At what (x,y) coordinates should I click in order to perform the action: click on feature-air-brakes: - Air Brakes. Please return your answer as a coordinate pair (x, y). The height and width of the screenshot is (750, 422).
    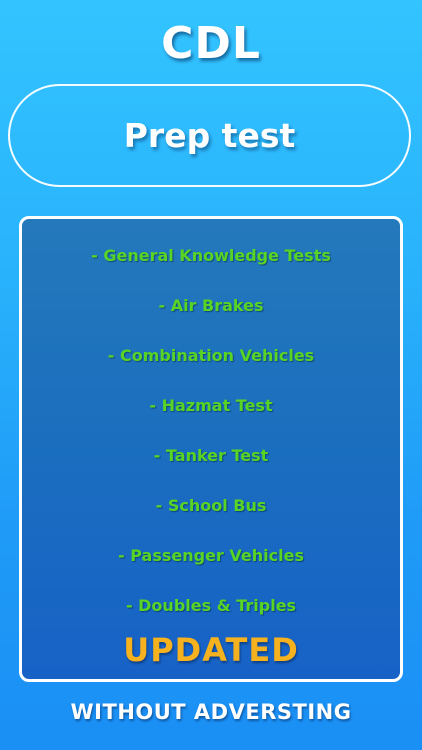
    Looking at the image, I should click on (211, 305).